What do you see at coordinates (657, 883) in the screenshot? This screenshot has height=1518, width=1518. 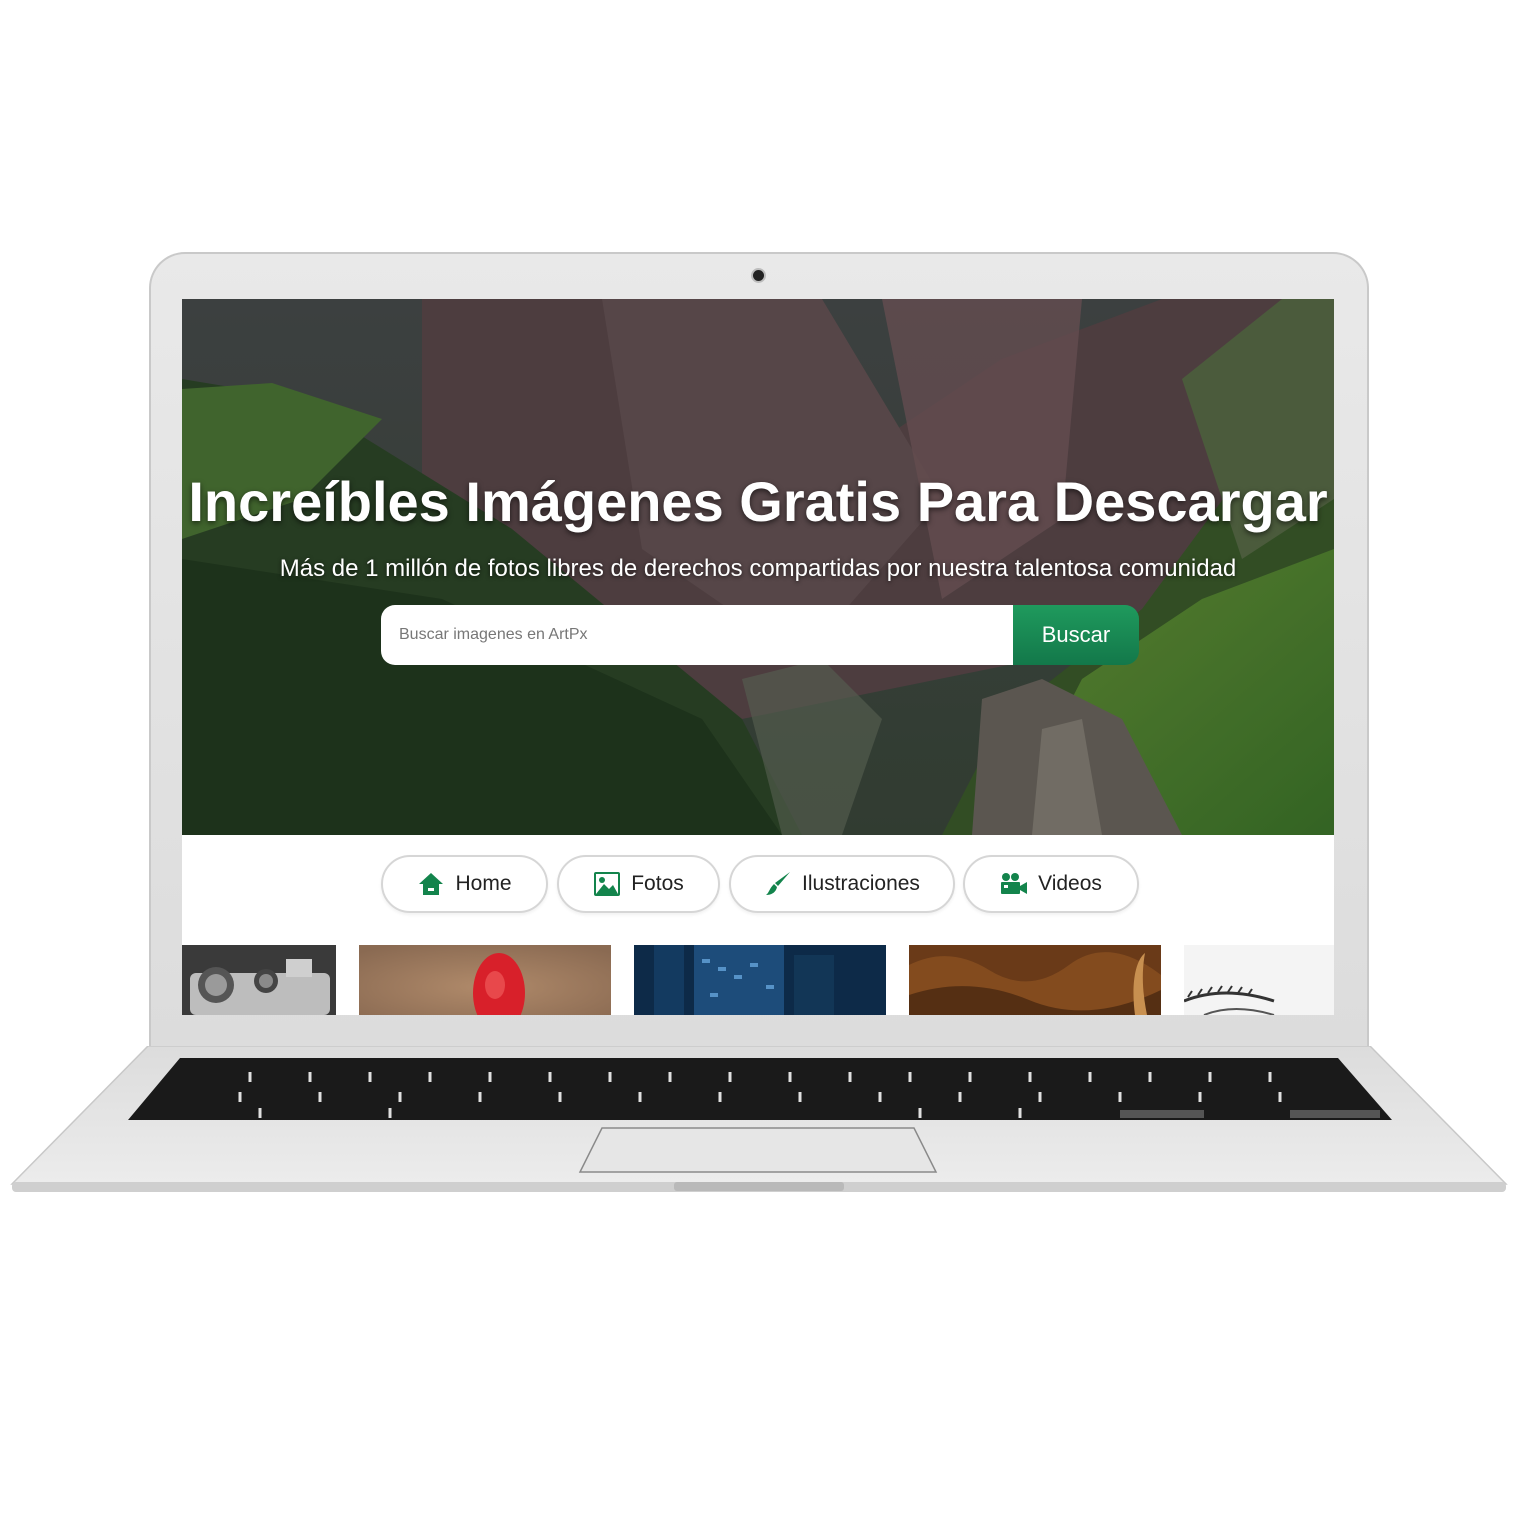 I see `category-fotos-label: Fotos` at bounding box center [657, 883].